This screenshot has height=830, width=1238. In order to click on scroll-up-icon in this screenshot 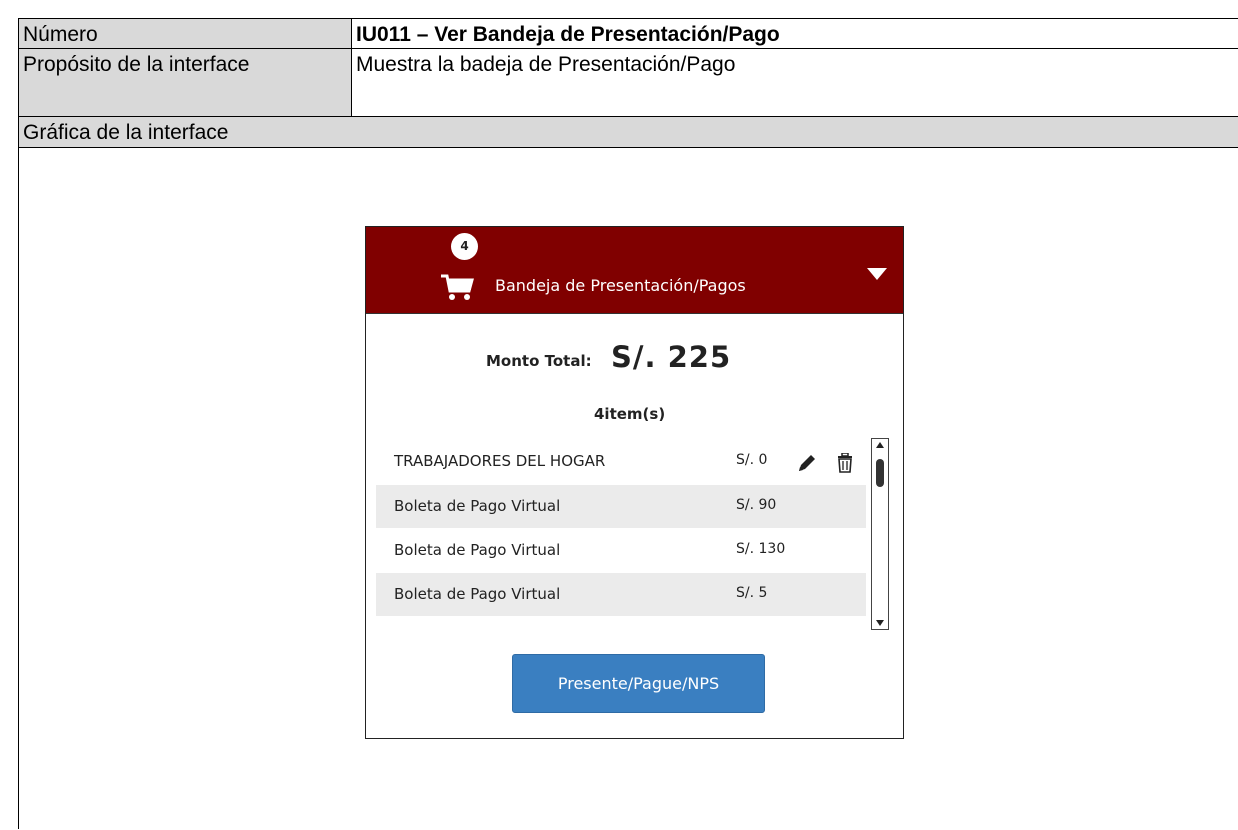, I will do `click(880, 445)`.